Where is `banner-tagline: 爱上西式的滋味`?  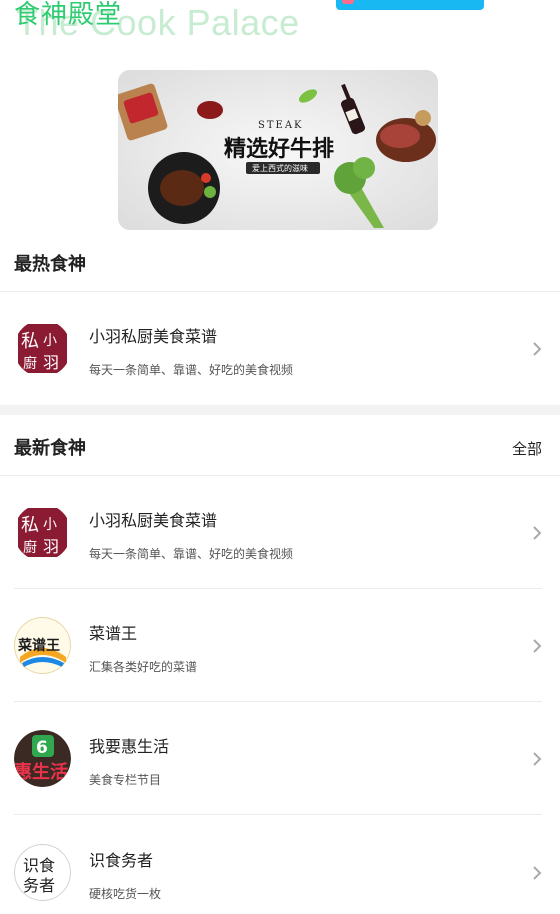
banner-tagline: 爱上西式的滋味 is located at coordinates (280, 168).